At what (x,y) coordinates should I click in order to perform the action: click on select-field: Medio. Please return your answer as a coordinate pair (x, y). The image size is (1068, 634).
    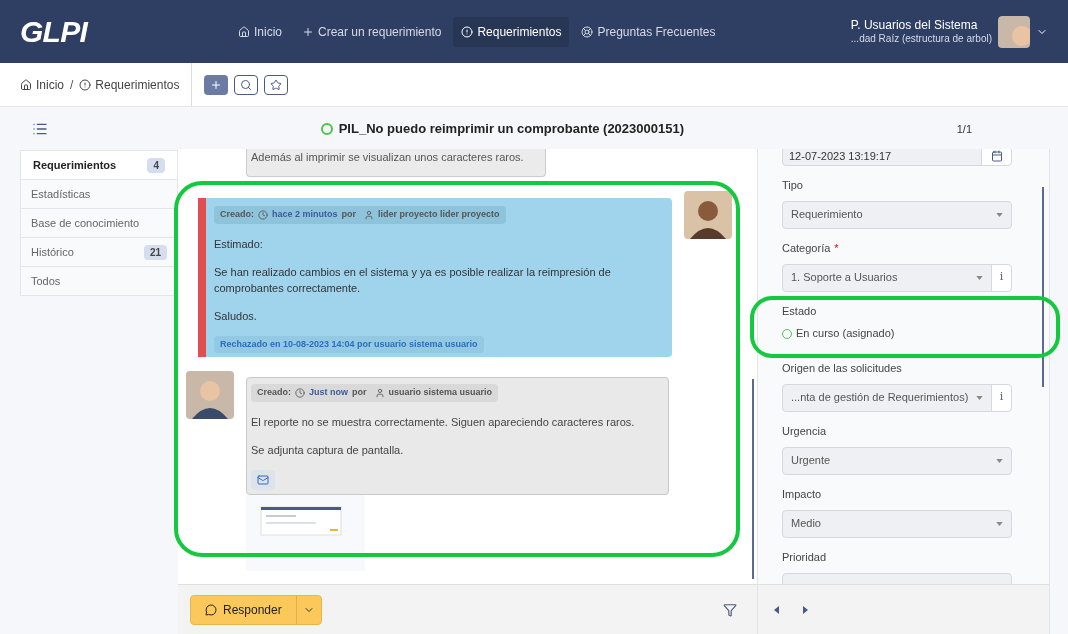
    Looking at the image, I should click on (897, 523).